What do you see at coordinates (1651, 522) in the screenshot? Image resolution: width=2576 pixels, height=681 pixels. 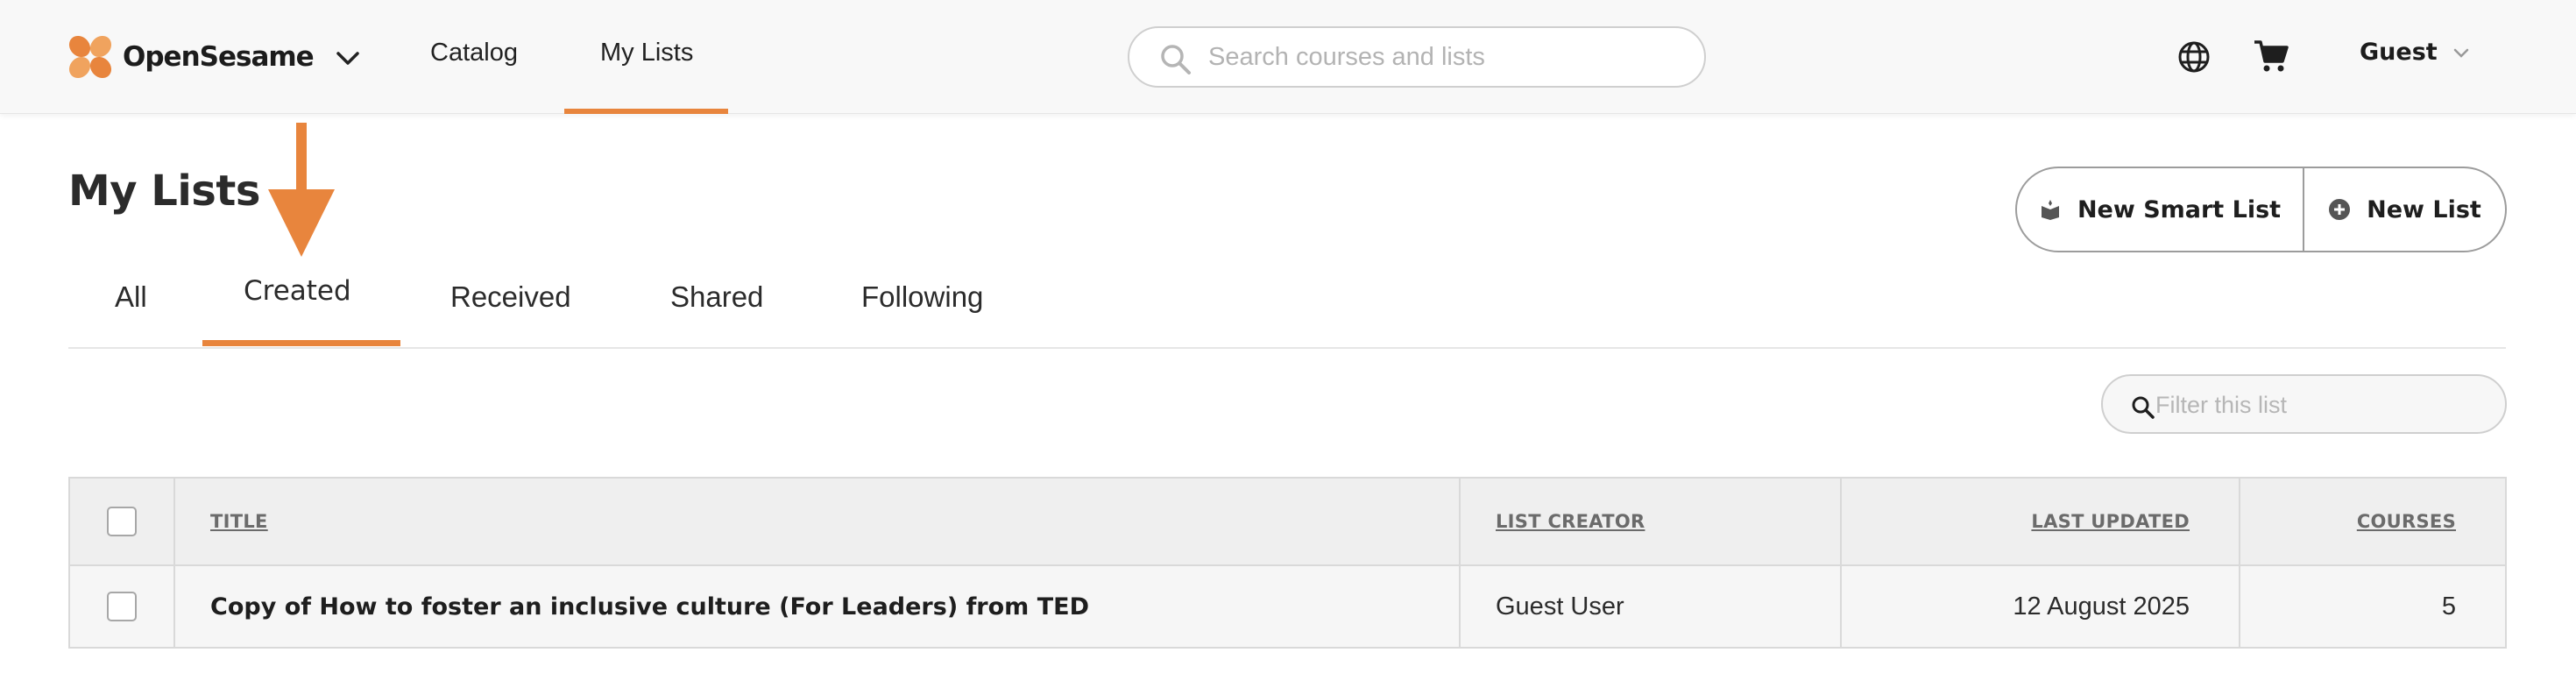 I see `header-creator-cell: LIST CREATOR` at bounding box center [1651, 522].